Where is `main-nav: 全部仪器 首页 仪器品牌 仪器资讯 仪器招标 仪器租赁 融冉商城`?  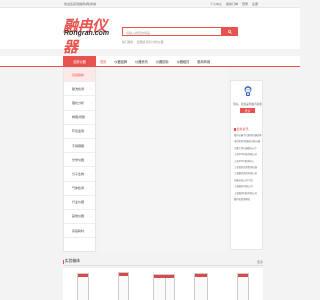
main-nav: 全部仪器 首页 仪器品牌 仪器资讯 仪器招标 仪器租赁 融冉商城 is located at coordinates (150, 61).